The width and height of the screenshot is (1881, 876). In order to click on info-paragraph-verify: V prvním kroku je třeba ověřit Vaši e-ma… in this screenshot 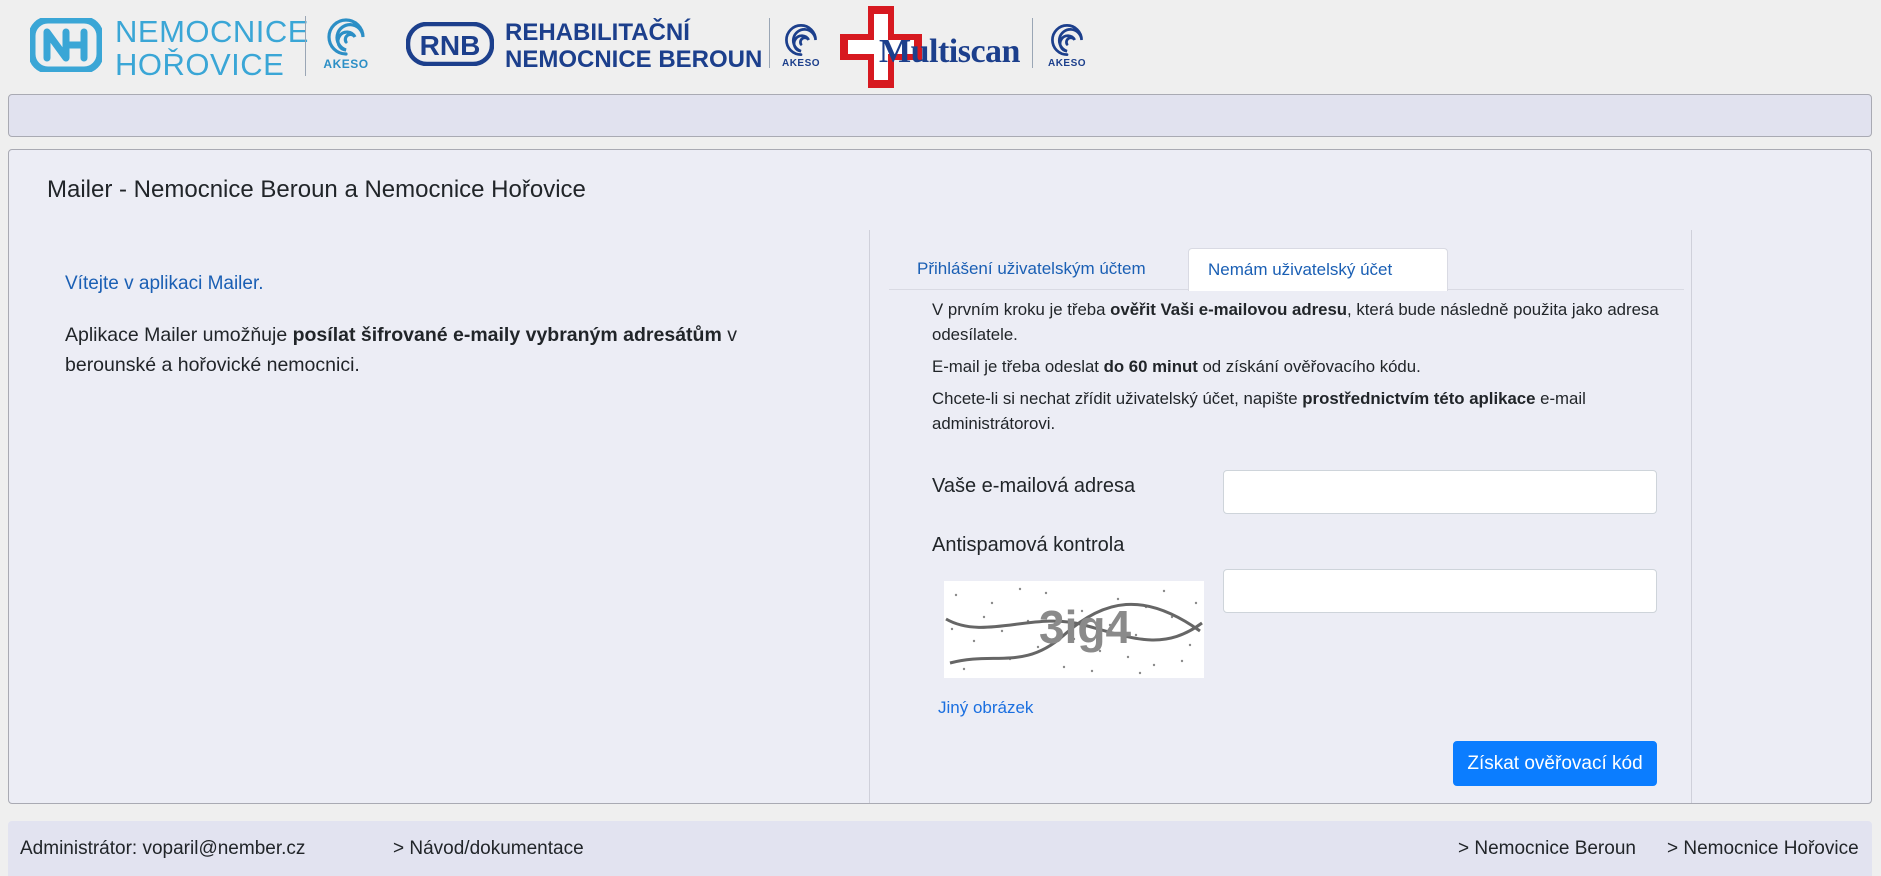, I will do `click(1299, 322)`.